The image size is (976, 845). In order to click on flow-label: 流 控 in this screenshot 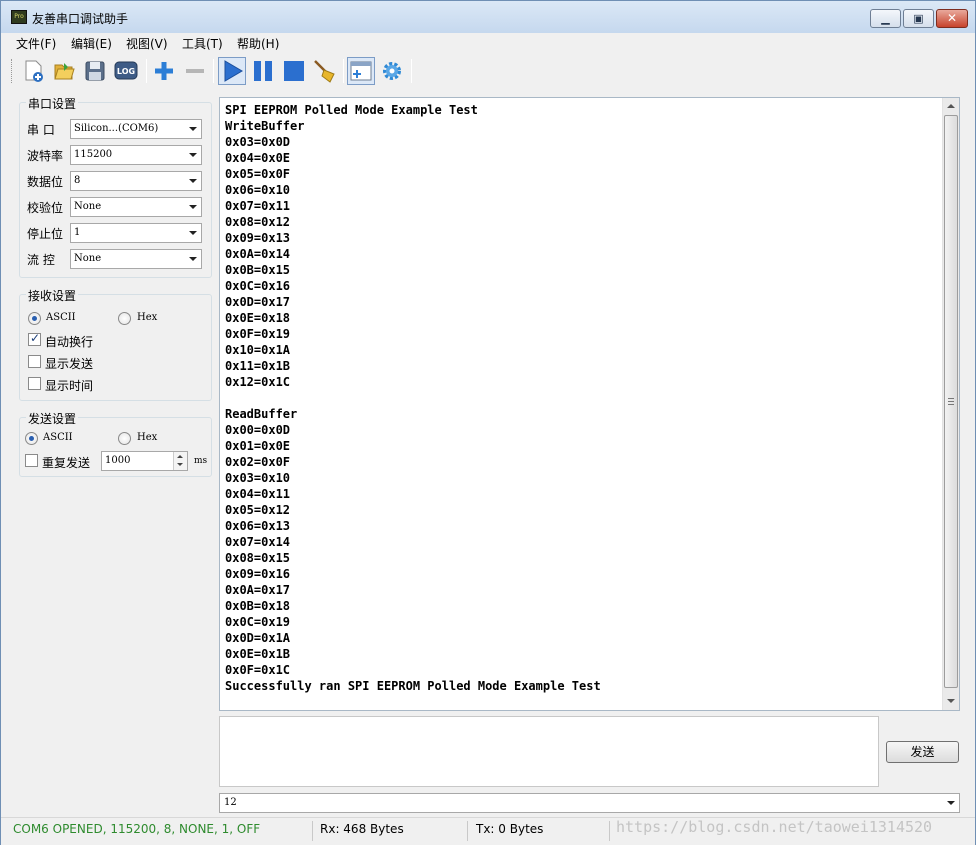, I will do `click(41, 260)`.